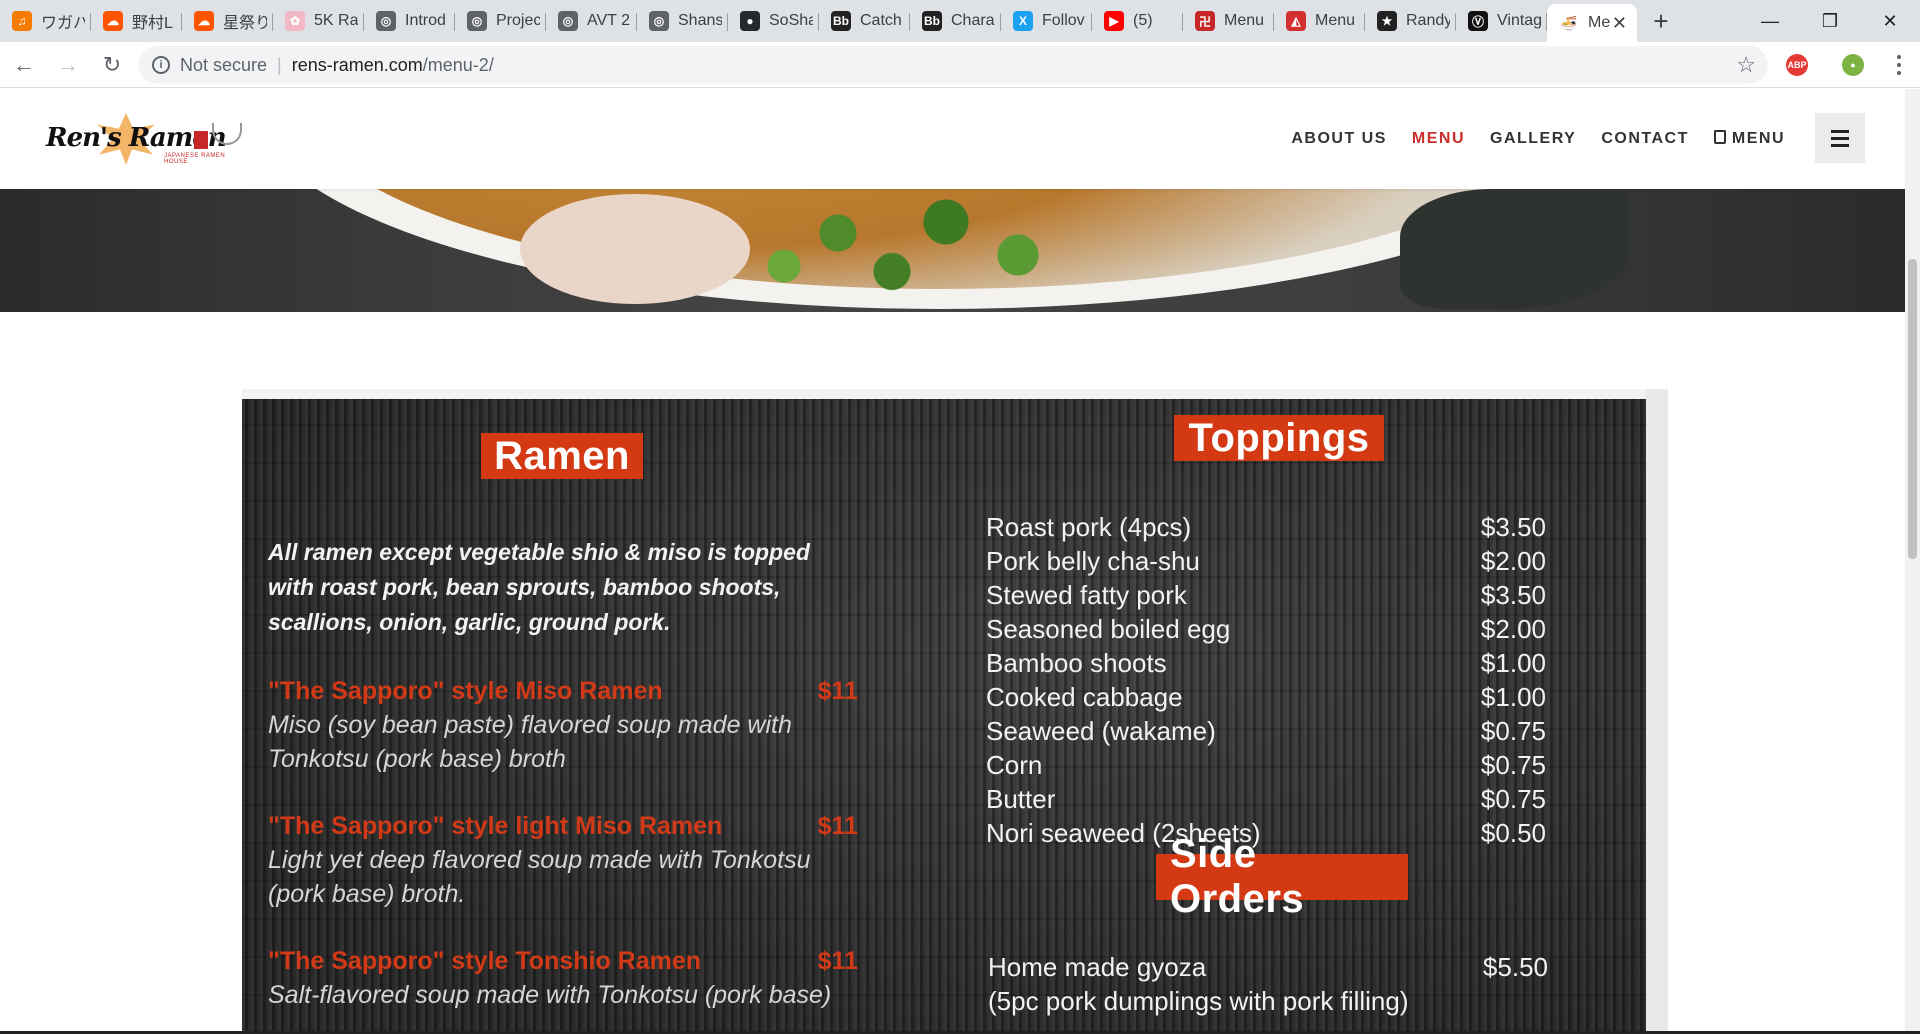 This screenshot has height=1034, width=1920. Describe the element at coordinates (1746, 65) in the screenshot. I see `bookmark-star-icon: ☆` at that location.